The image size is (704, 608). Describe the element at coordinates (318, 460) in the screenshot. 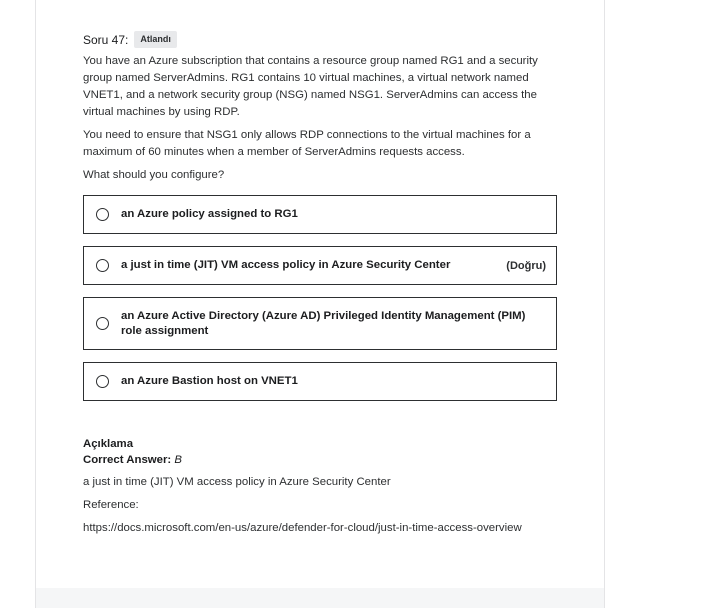

I see `correct-answer-line: Correct Answer: B` at that location.